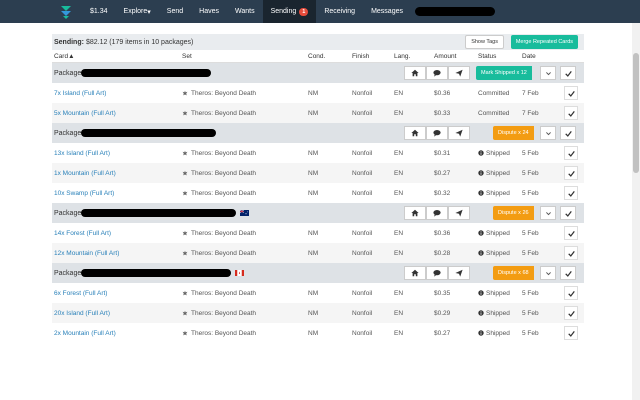  I want to click on card-link: 5x Mountain (Full Art), so click(85, 113).